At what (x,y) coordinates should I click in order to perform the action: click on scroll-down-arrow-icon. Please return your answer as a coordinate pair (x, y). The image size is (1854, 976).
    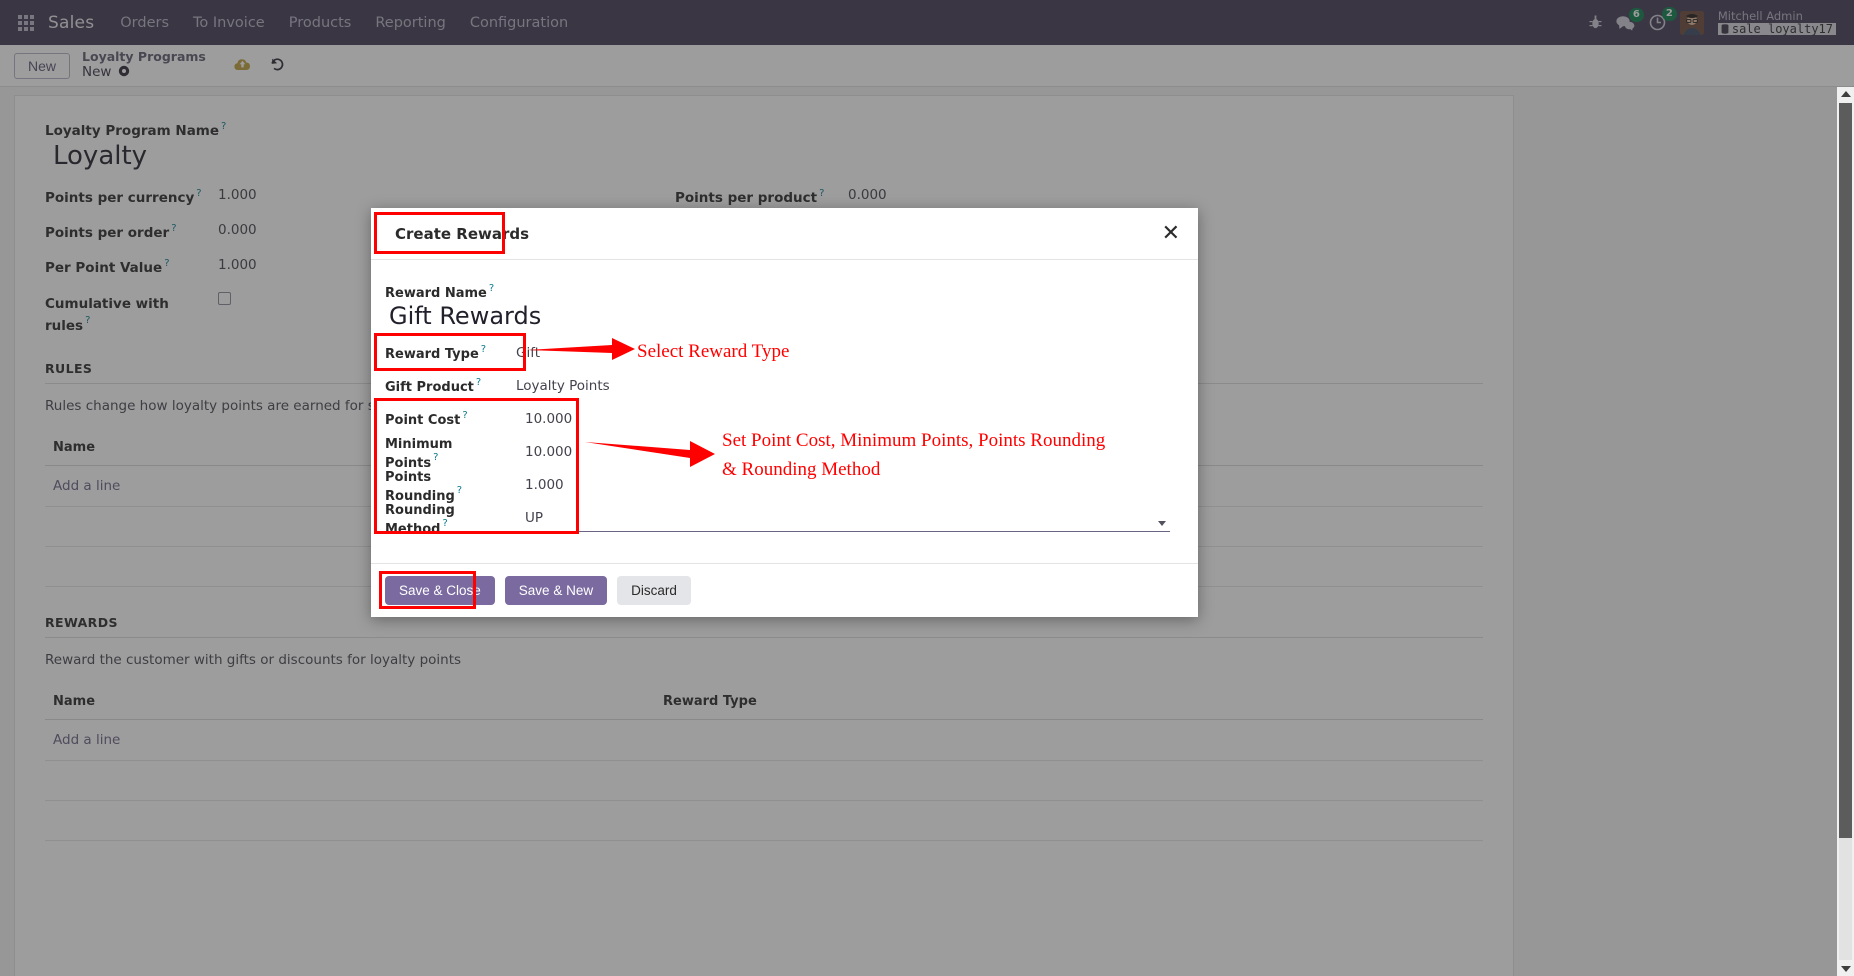
    Looking at the image, I should click on (1846, 969).